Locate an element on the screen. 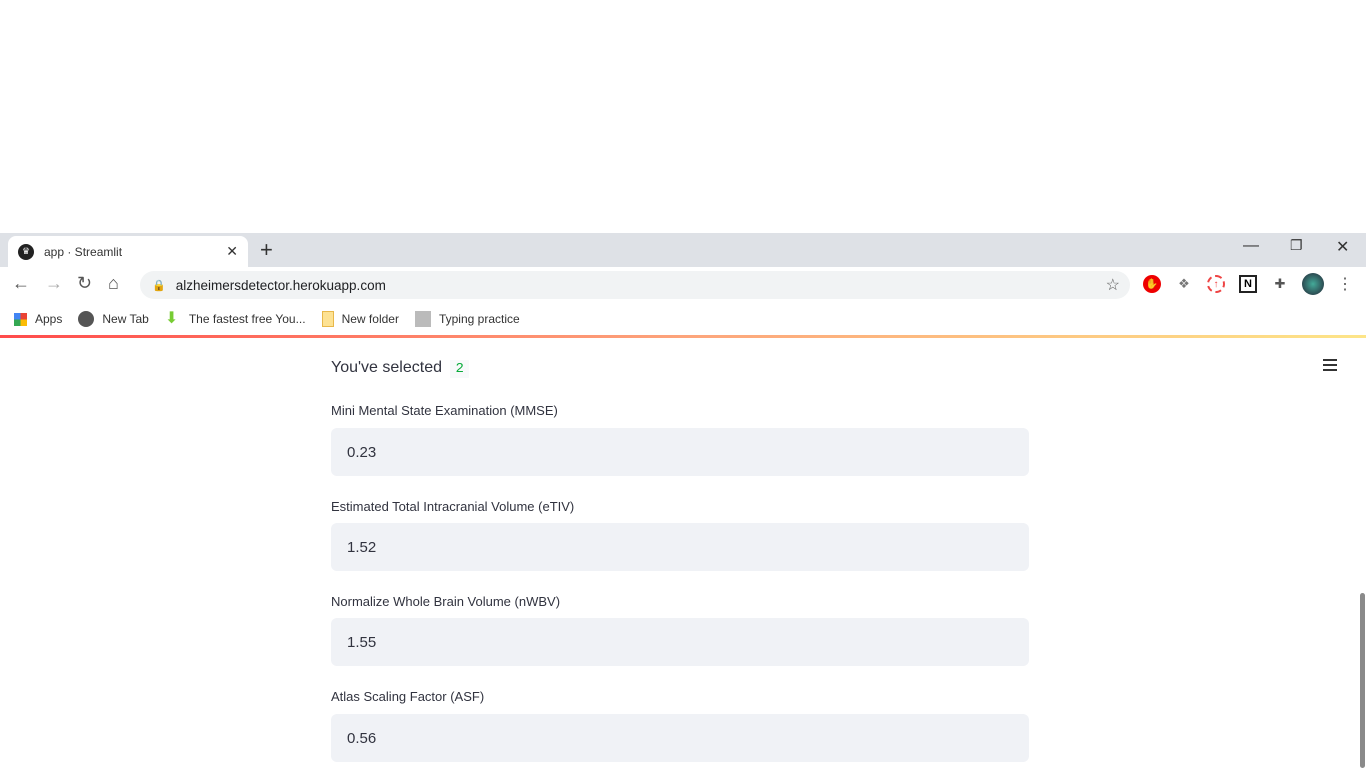 This screenshot has width=1366, height=768. dropbox-icon: ❖ is located at coordinates (1184, 284).